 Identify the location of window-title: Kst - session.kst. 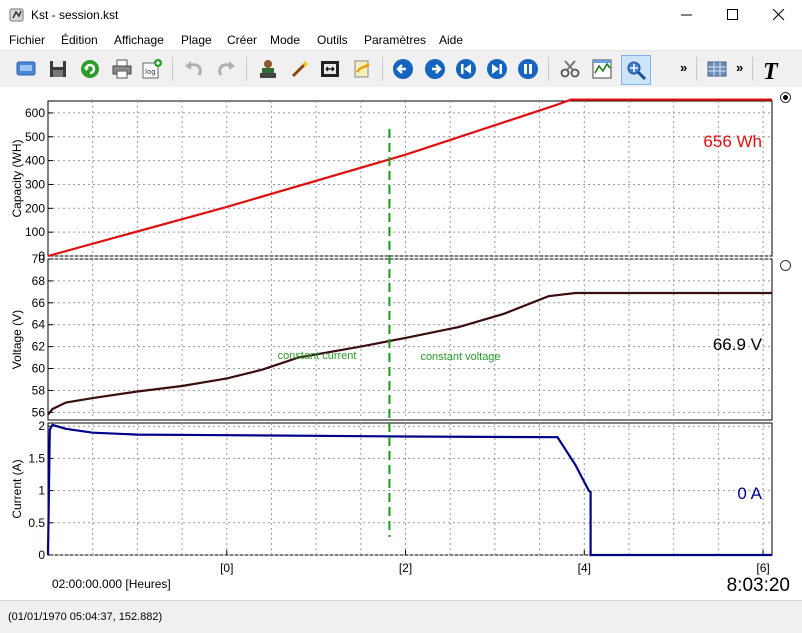
(75, 15).